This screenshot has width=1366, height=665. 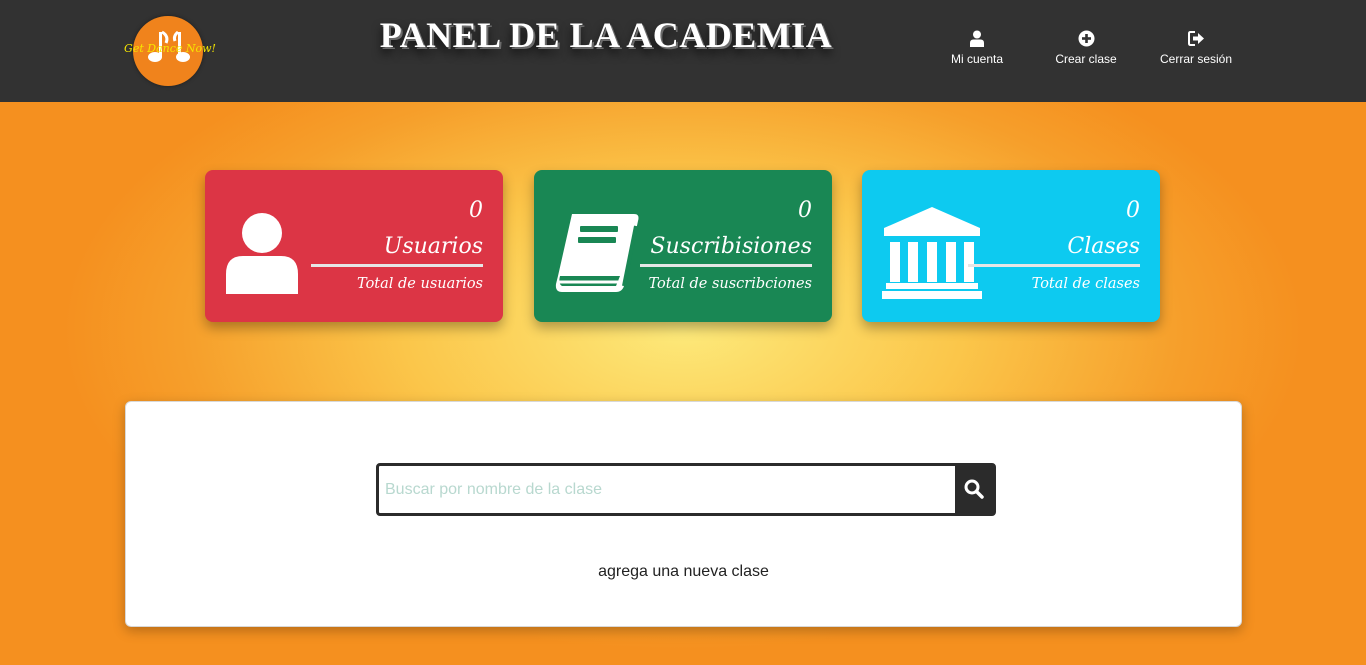 I want to click on users-label: Usuarios, so click(x=433, y=246).